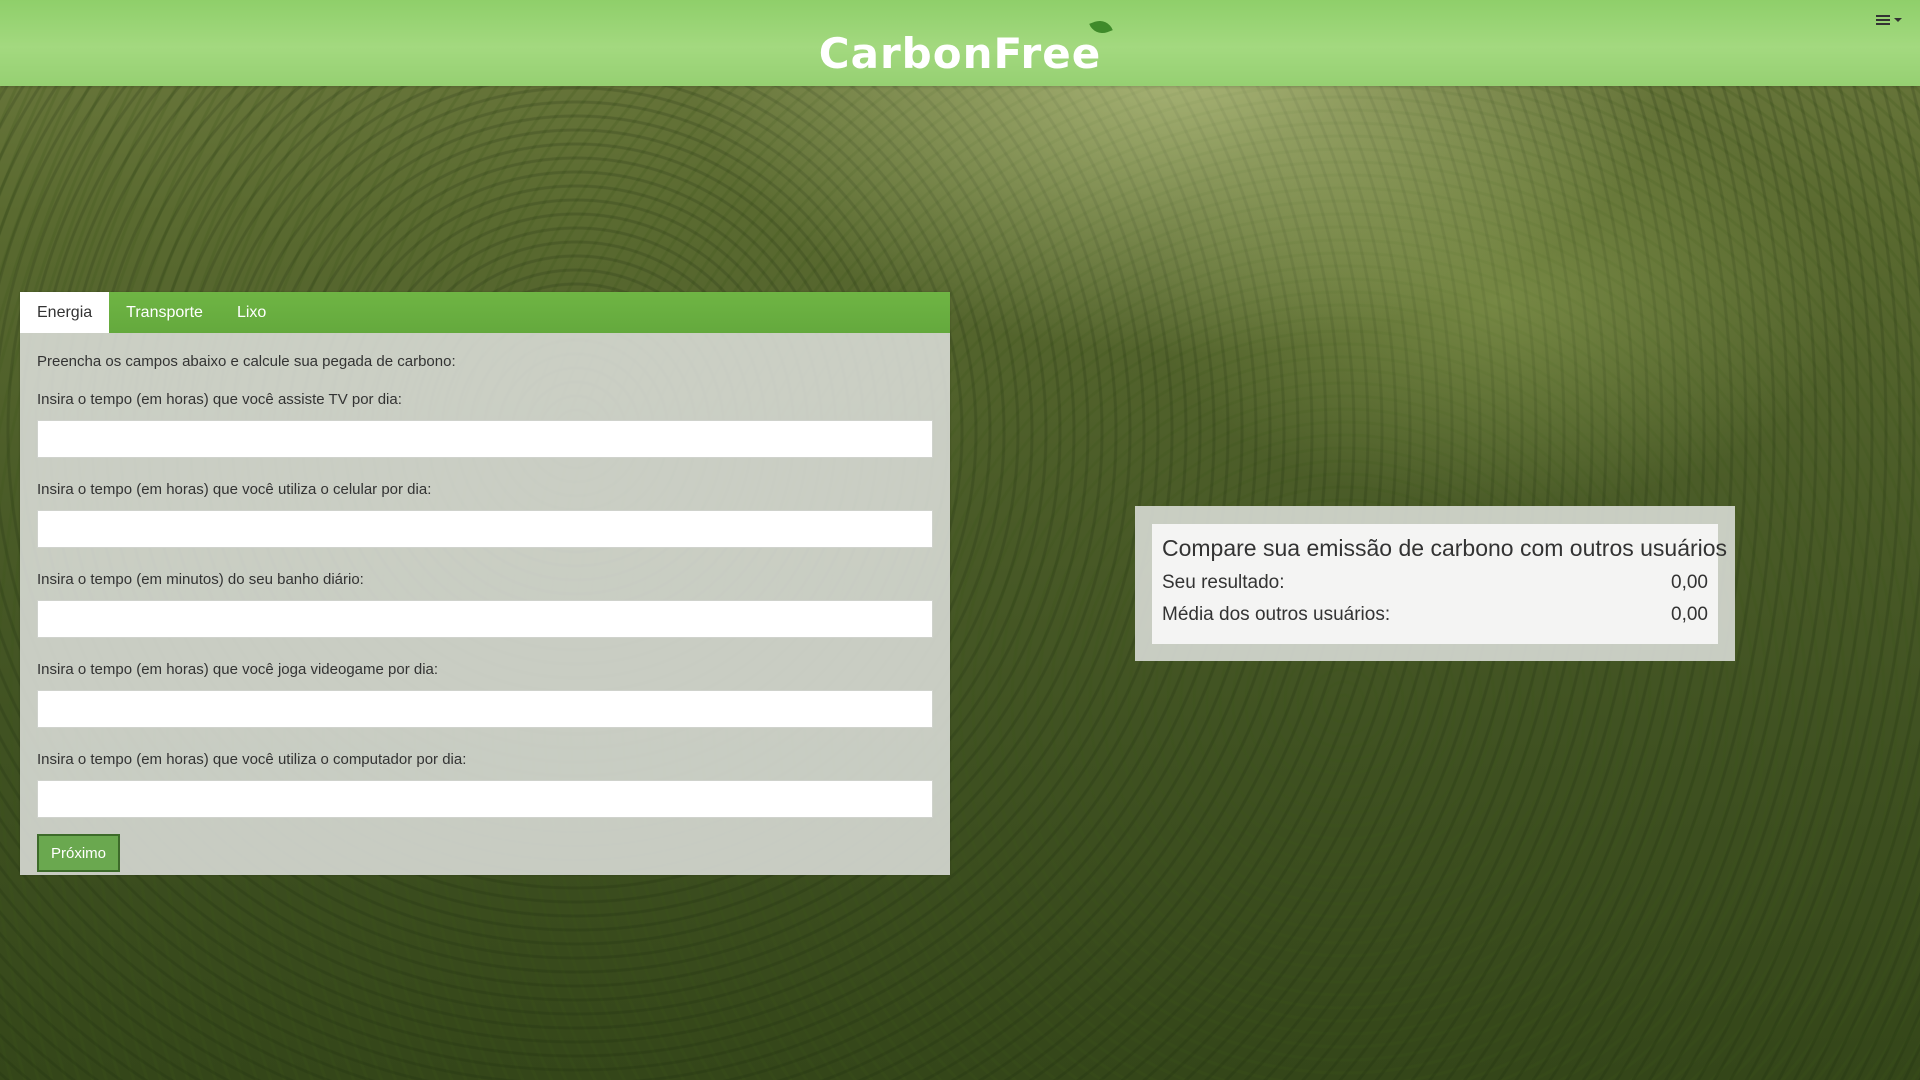 This screenshot has height=1080, width=1920. What do you see at coordinates (485, 709) in the screenshot?
I see `videogame-hours-input` at bounding box center [485, 709].